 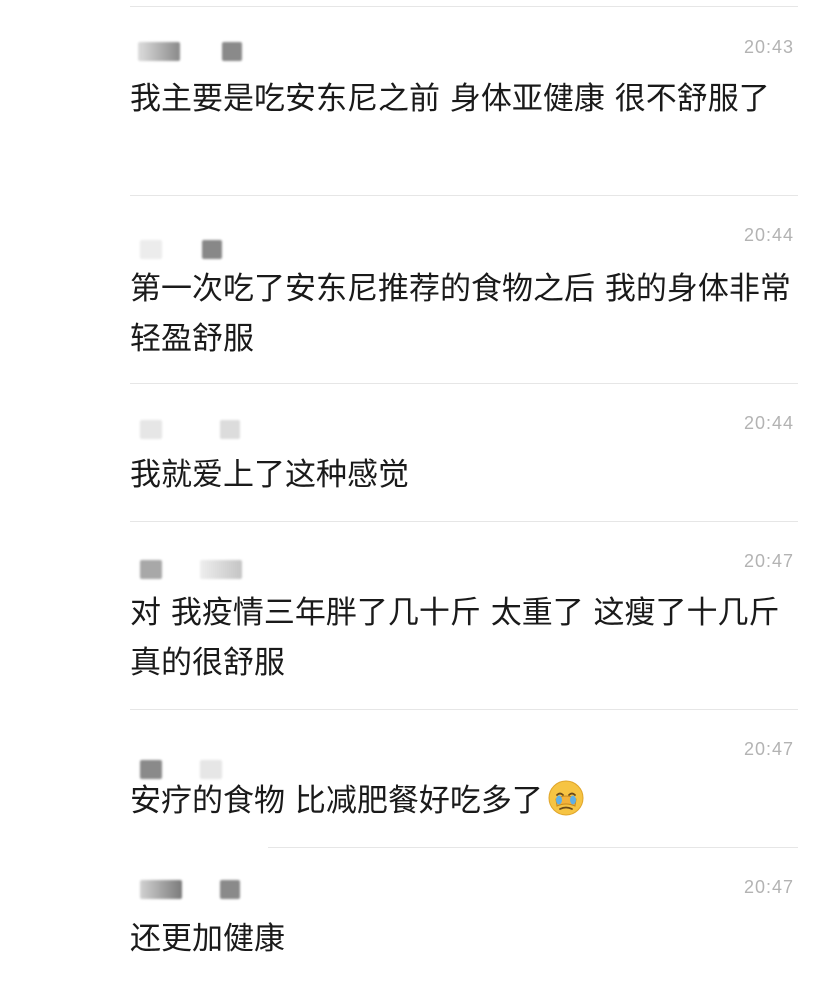 I want to click on comment-text: 第一次吃了安东尼推荐的食物之后 我的身体非常轻盈舒服, so click(x=460, y=314).